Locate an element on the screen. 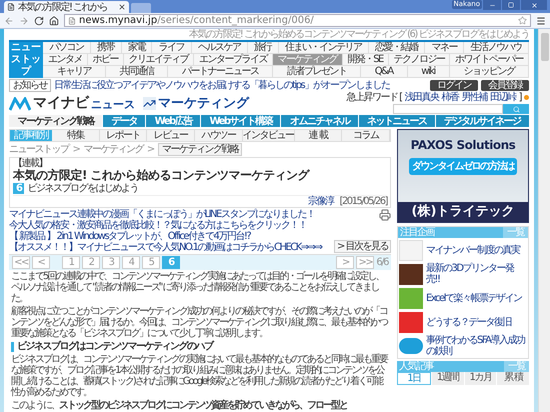 The image size is (550, 412). nav-item: 読者プレゼント is located at coordinates (317, 71).